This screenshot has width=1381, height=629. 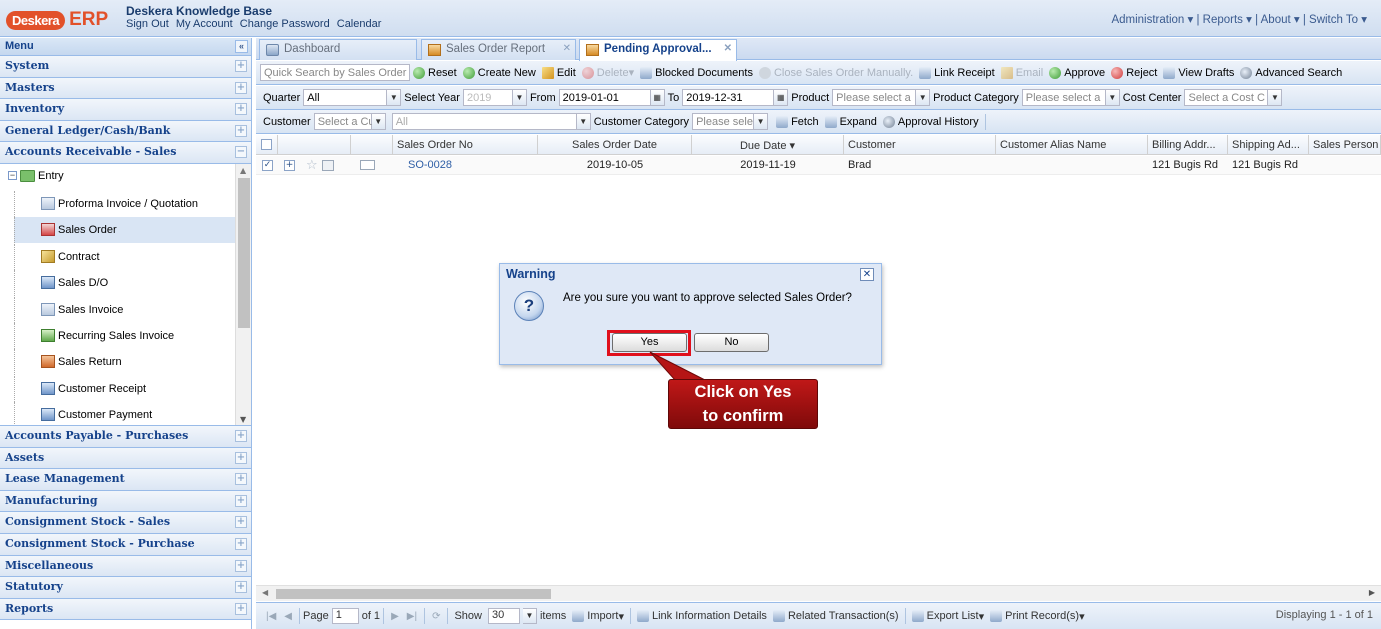 What do you see at coordinates (498, 49) in the screenshot?
I see `tab-sales-order-report: Sales Order Report ✕` at bounding box center [498, 49].